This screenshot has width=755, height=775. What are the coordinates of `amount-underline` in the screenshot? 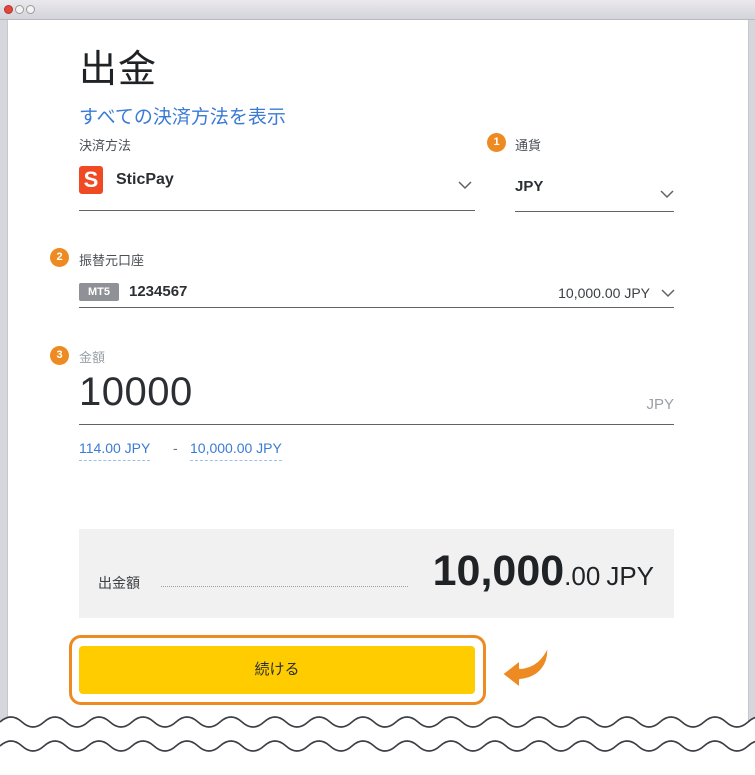 It's located at (376, 424).